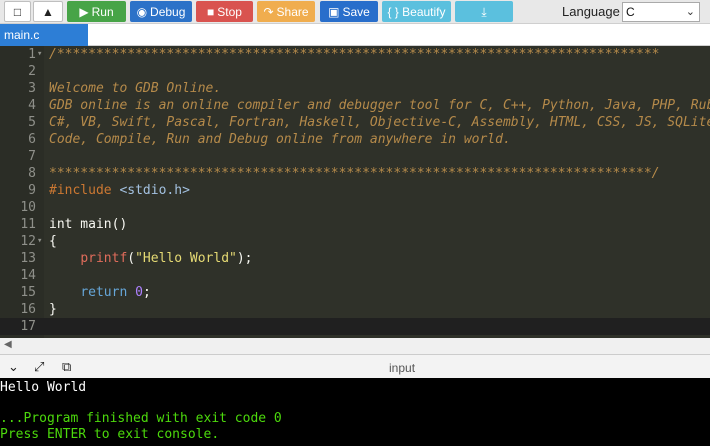 The width and height of the screenshot is (710, 446). I want to click on run-button: ▶ Run, so click(96, 11).